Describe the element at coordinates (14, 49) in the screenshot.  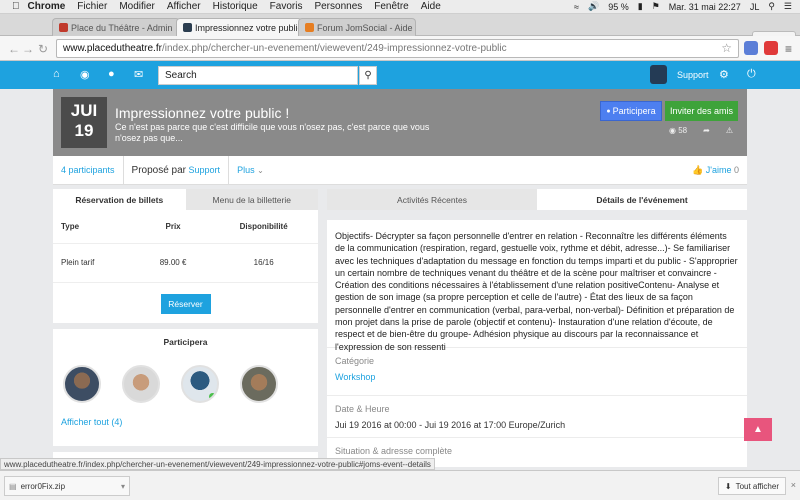
I see `back-icon: ←` at that location.